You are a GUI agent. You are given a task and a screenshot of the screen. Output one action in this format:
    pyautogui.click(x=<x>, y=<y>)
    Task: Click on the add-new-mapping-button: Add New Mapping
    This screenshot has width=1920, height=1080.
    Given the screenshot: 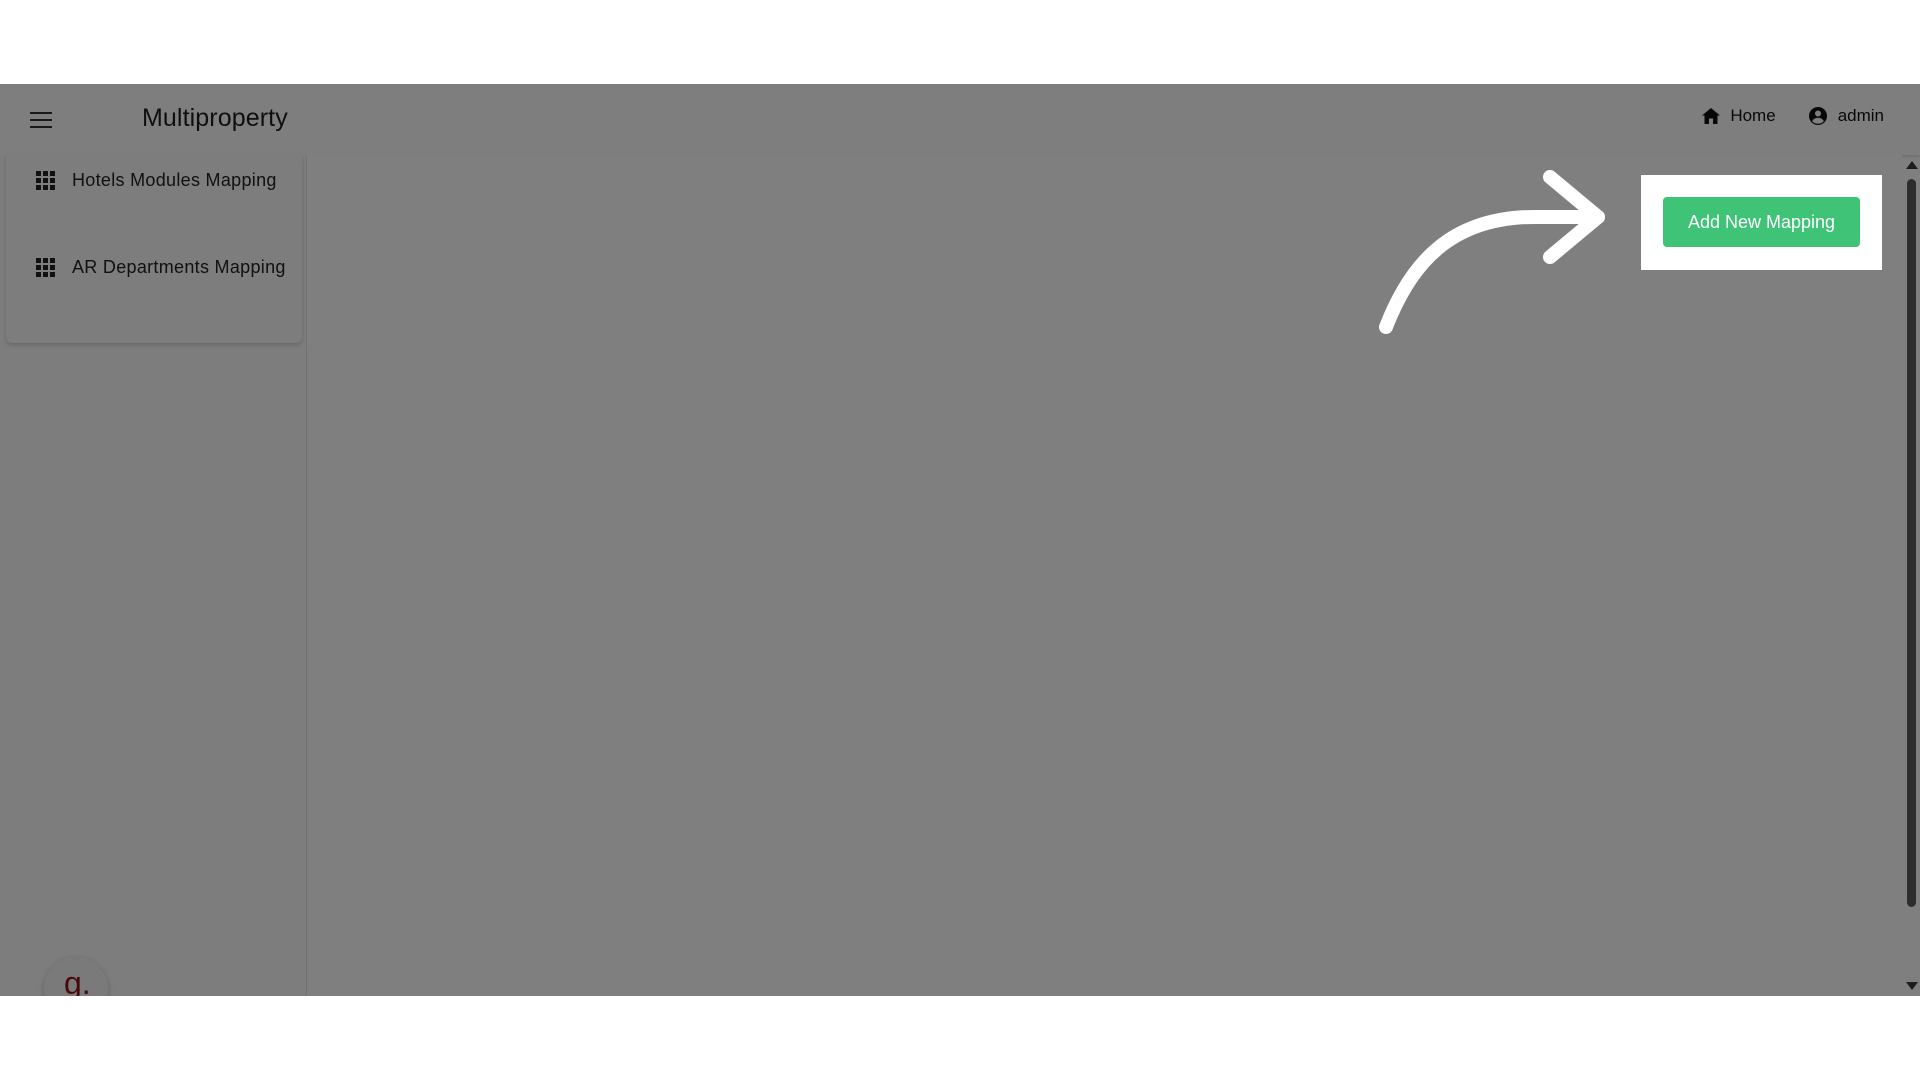 What is the action you would take?
    pyautogui.click(x=1761, y=222)
    